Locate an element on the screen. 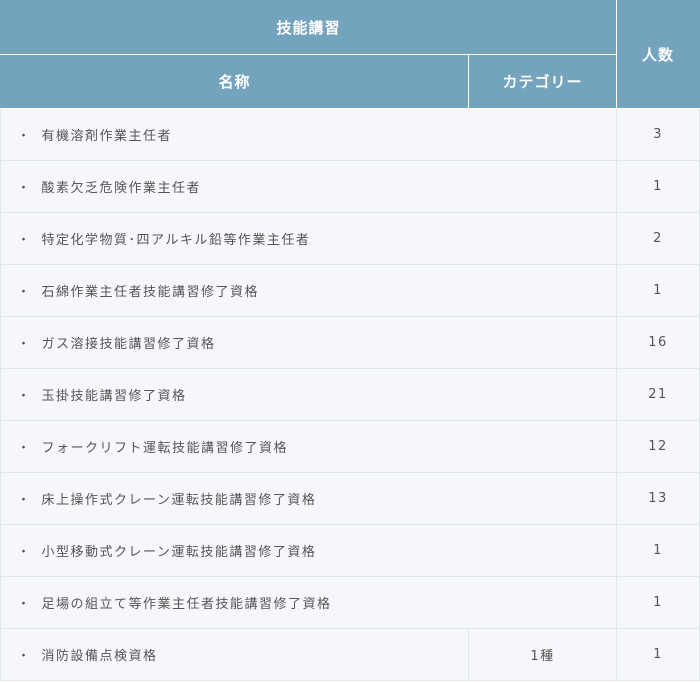 This screenshot has width=700, height=683. qualification-name-cell: ・有機溶剤作業主任者 is located at coordinates (309, 134).